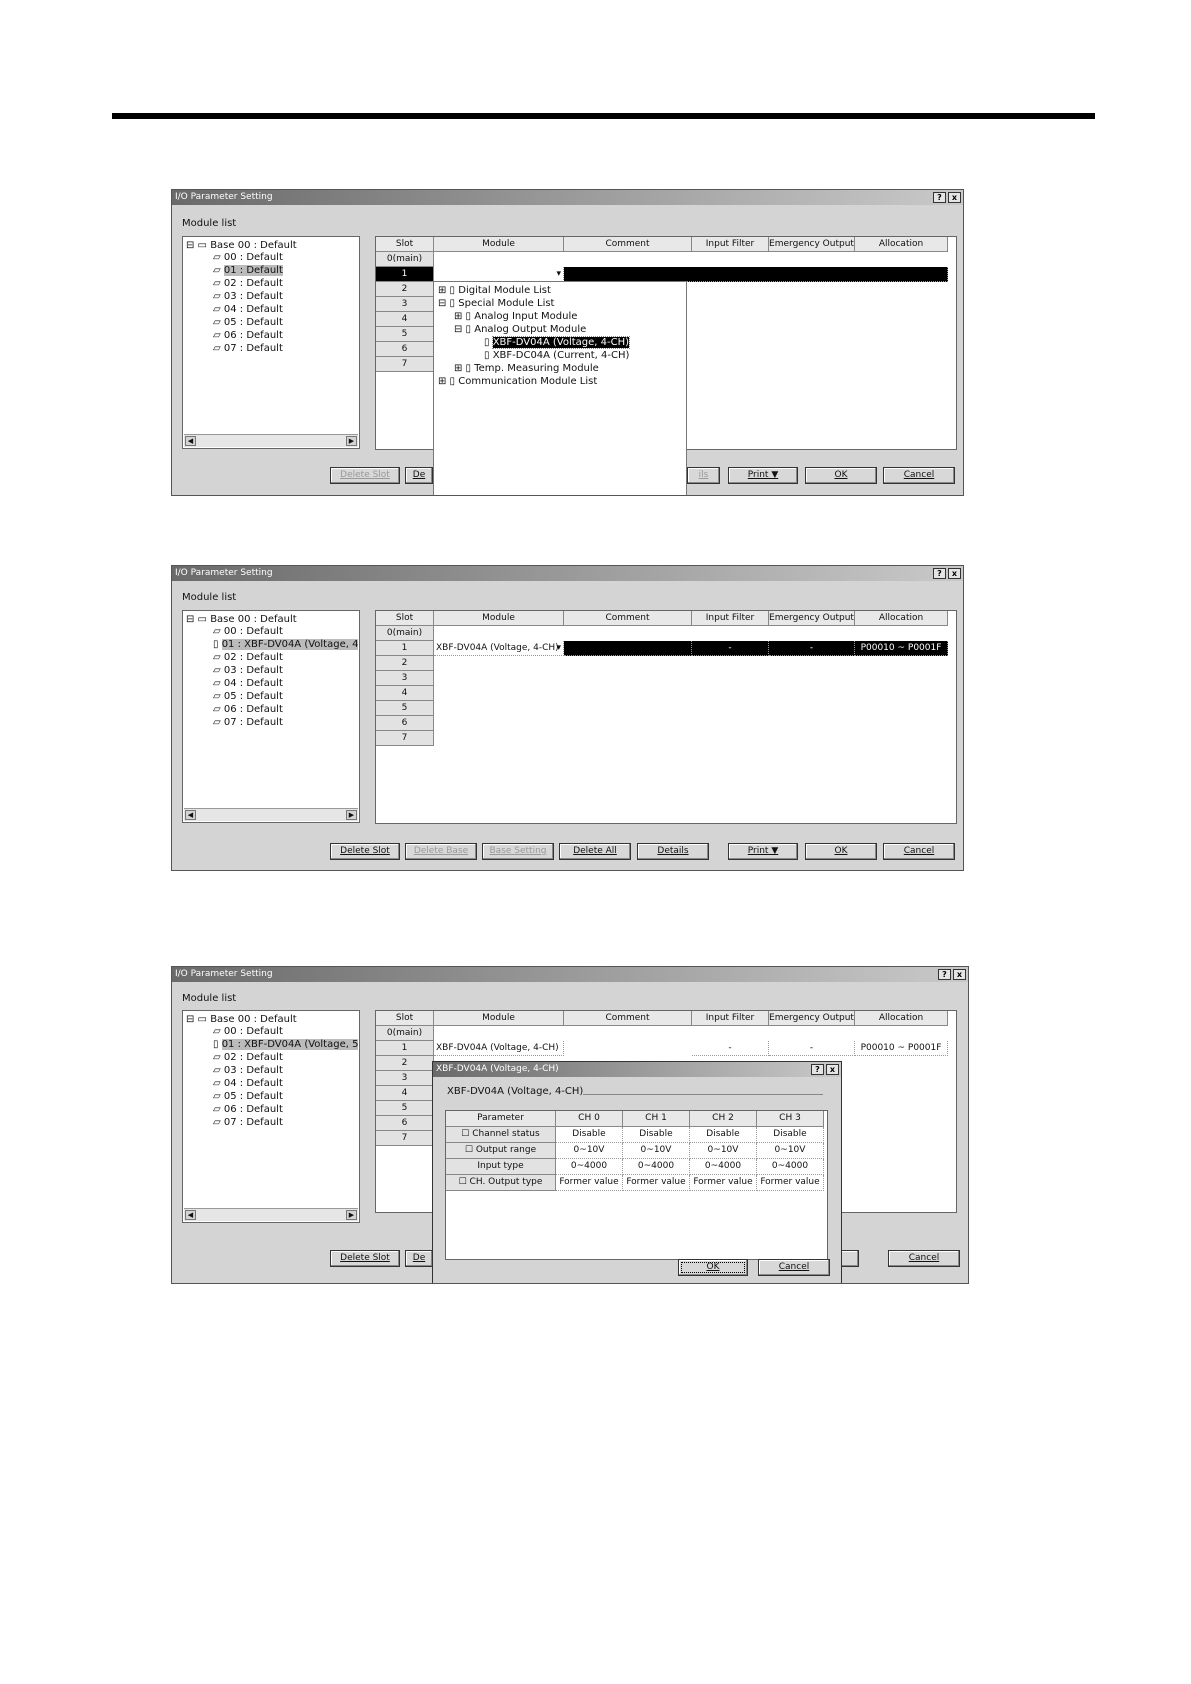  What do you see at coordinates (286, 1045) in the screenshot?
I see `tree-node-slot-1: ▯ 01 : XBF-DV04A (Voltage, 5` at bounding box center [286, 1045].